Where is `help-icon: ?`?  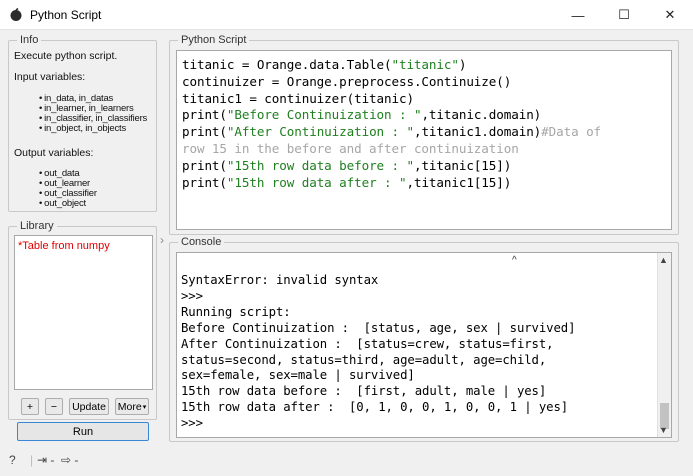
help-icon: ? is located at coordinates (12, 460).